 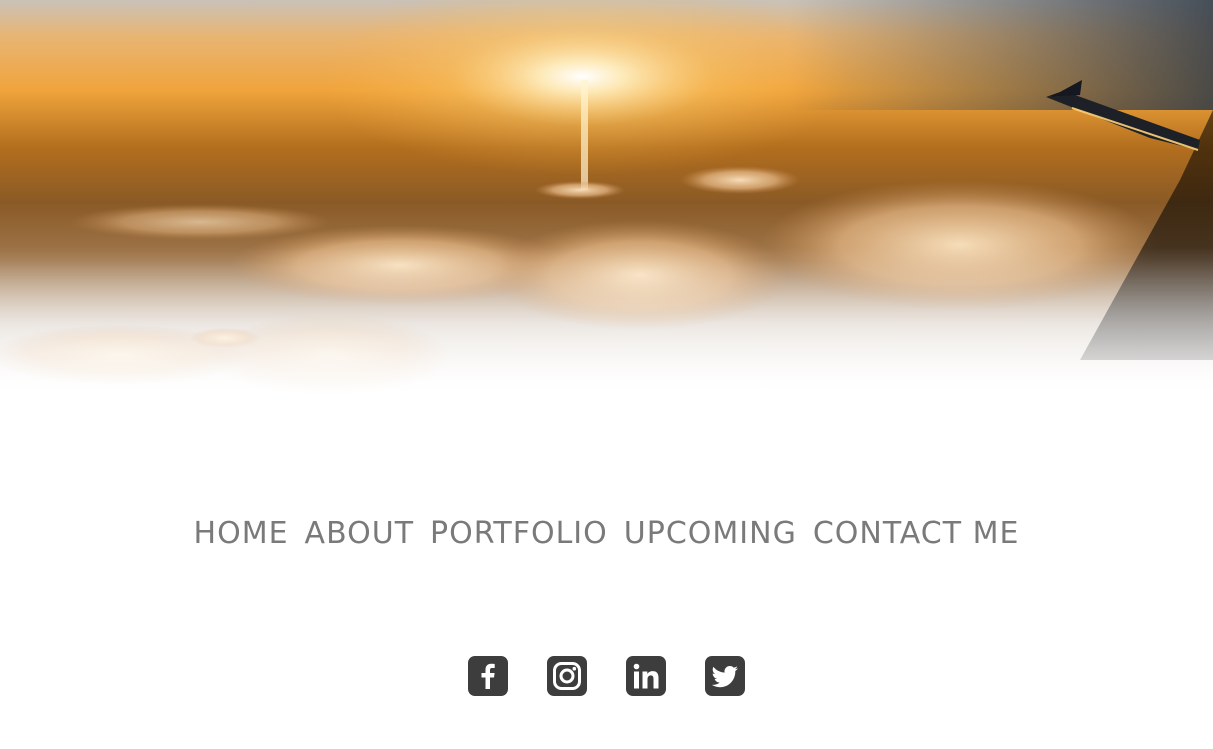 What do you see at coordinates (916, 534) in the screenshot?
I see `nav-contact-me-link: CONTACT ME` at bounding box center [916, 534].